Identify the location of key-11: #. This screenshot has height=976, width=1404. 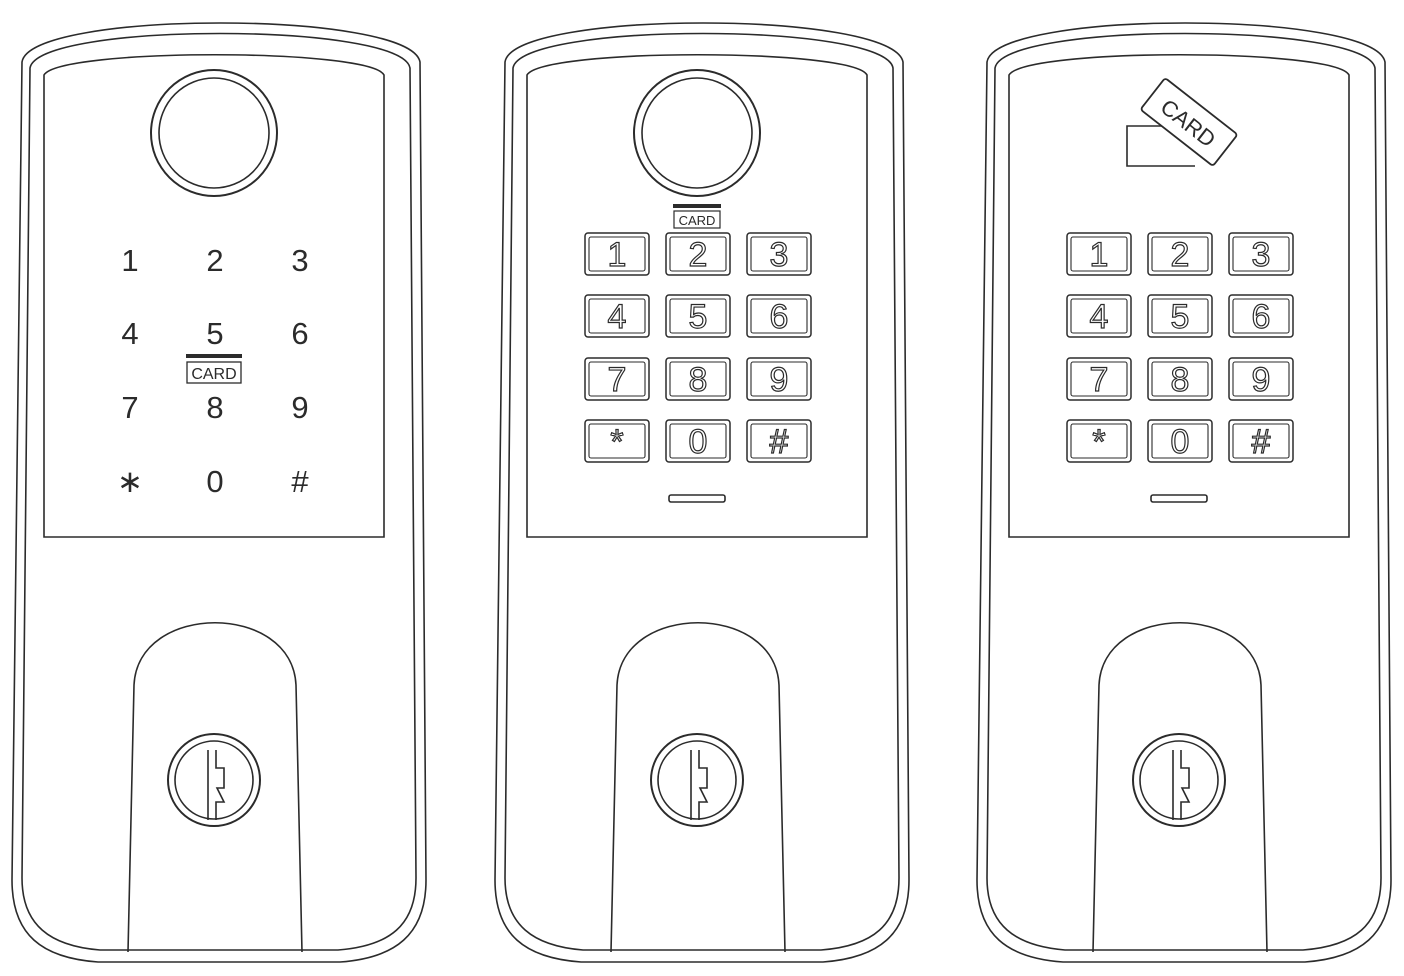
(300, 481).